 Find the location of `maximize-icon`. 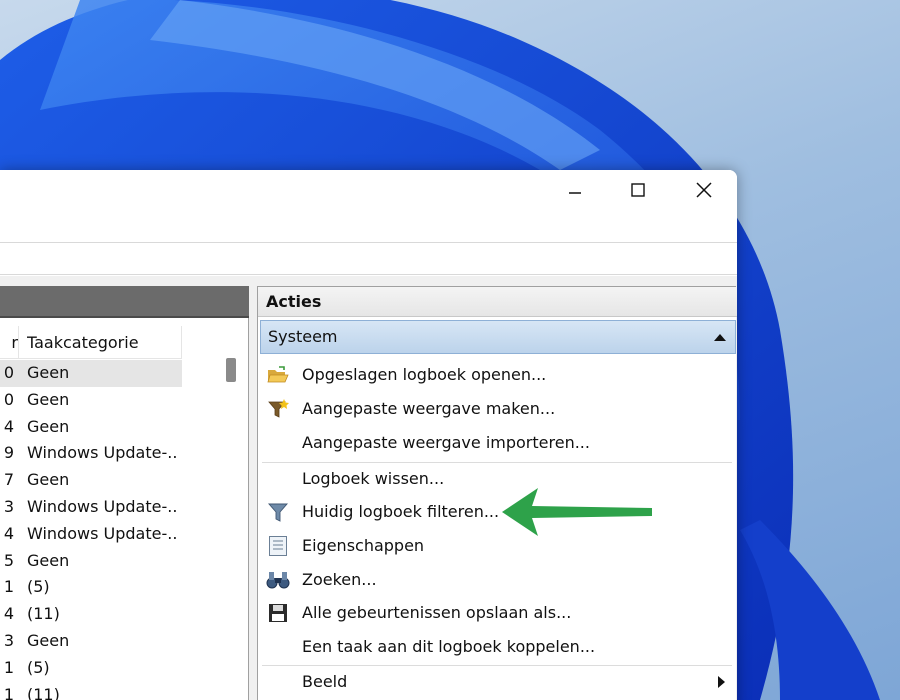

maximize-icon is located at coordinates (638, 190).